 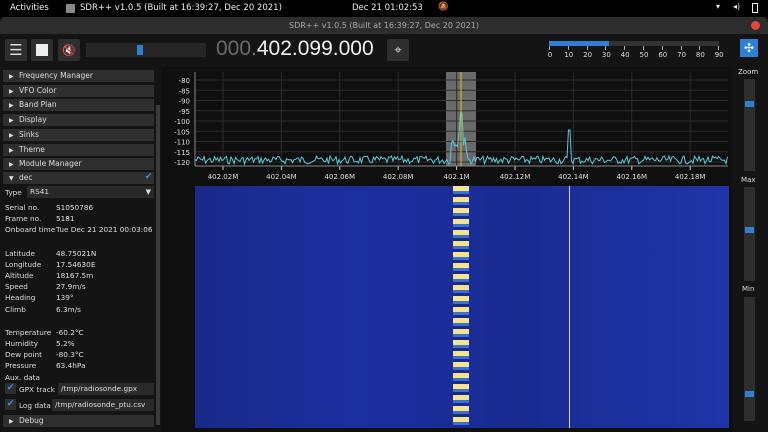 What do you see at coordinates (158, 265) in the screenshot?
I see `sidebar-scrollbar` at bounding box center [158, 265].